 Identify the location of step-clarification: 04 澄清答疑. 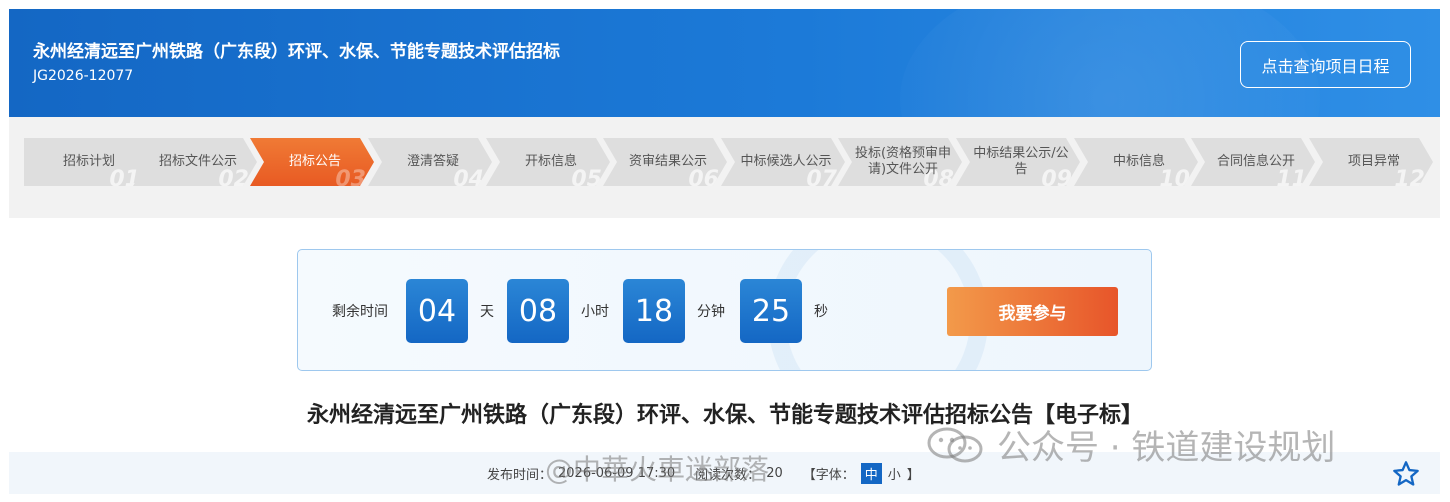
(433, 162).